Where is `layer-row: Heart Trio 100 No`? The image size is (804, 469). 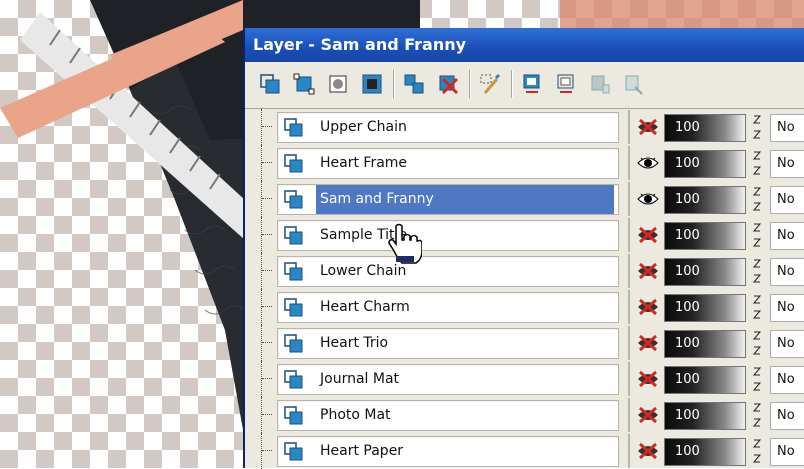
layer-row: Heart Trio 100 No is located at coordinates (524, 343).